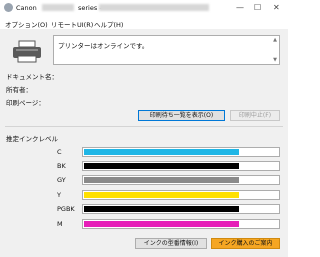 The image size is (320, 257). What do you see at coordinates (59, 195) in the screenshot?
I see `ink-name: Y` at bounding box center [59, 195].